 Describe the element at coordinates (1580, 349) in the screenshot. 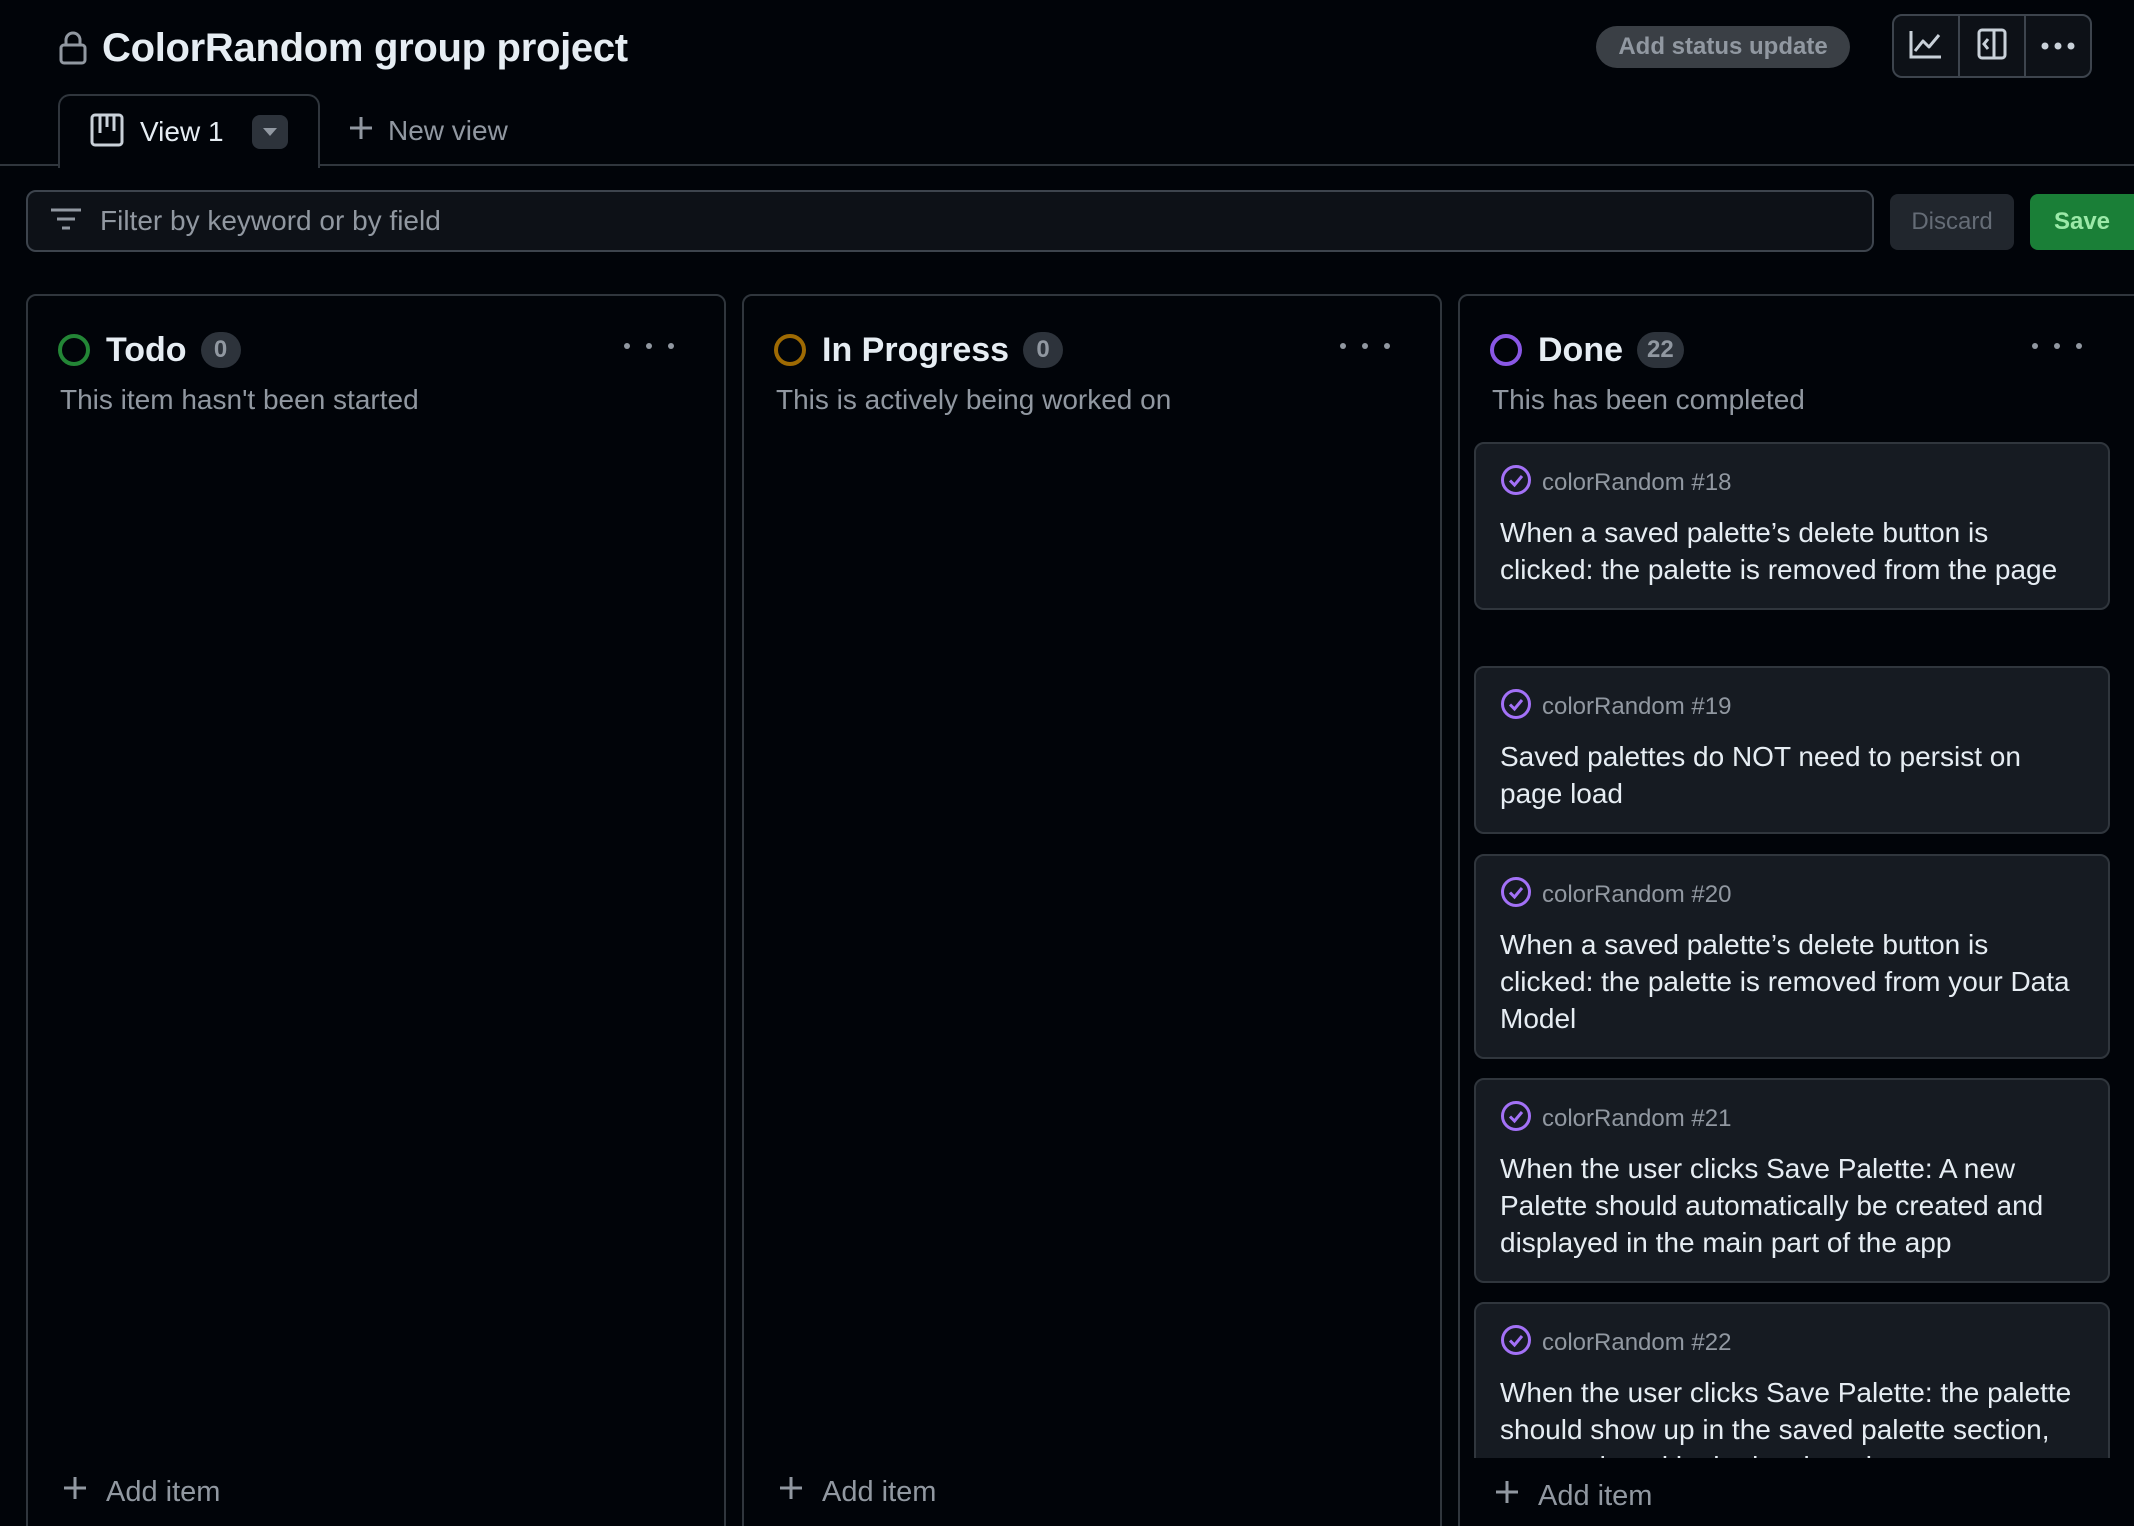

I see `column-title: Done` at that location.